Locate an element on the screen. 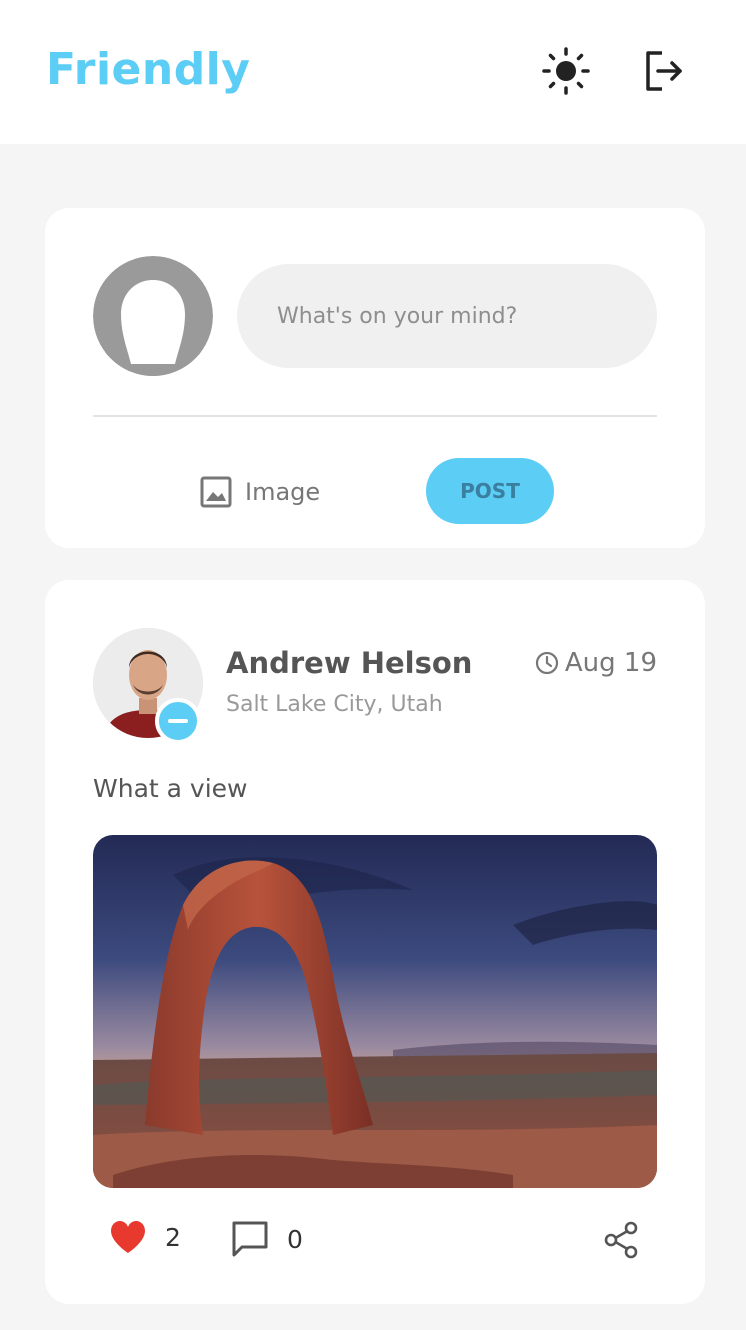 The width and height of the screenshot is (746, 1330). logout-icon is located at coordinates (664, 71).